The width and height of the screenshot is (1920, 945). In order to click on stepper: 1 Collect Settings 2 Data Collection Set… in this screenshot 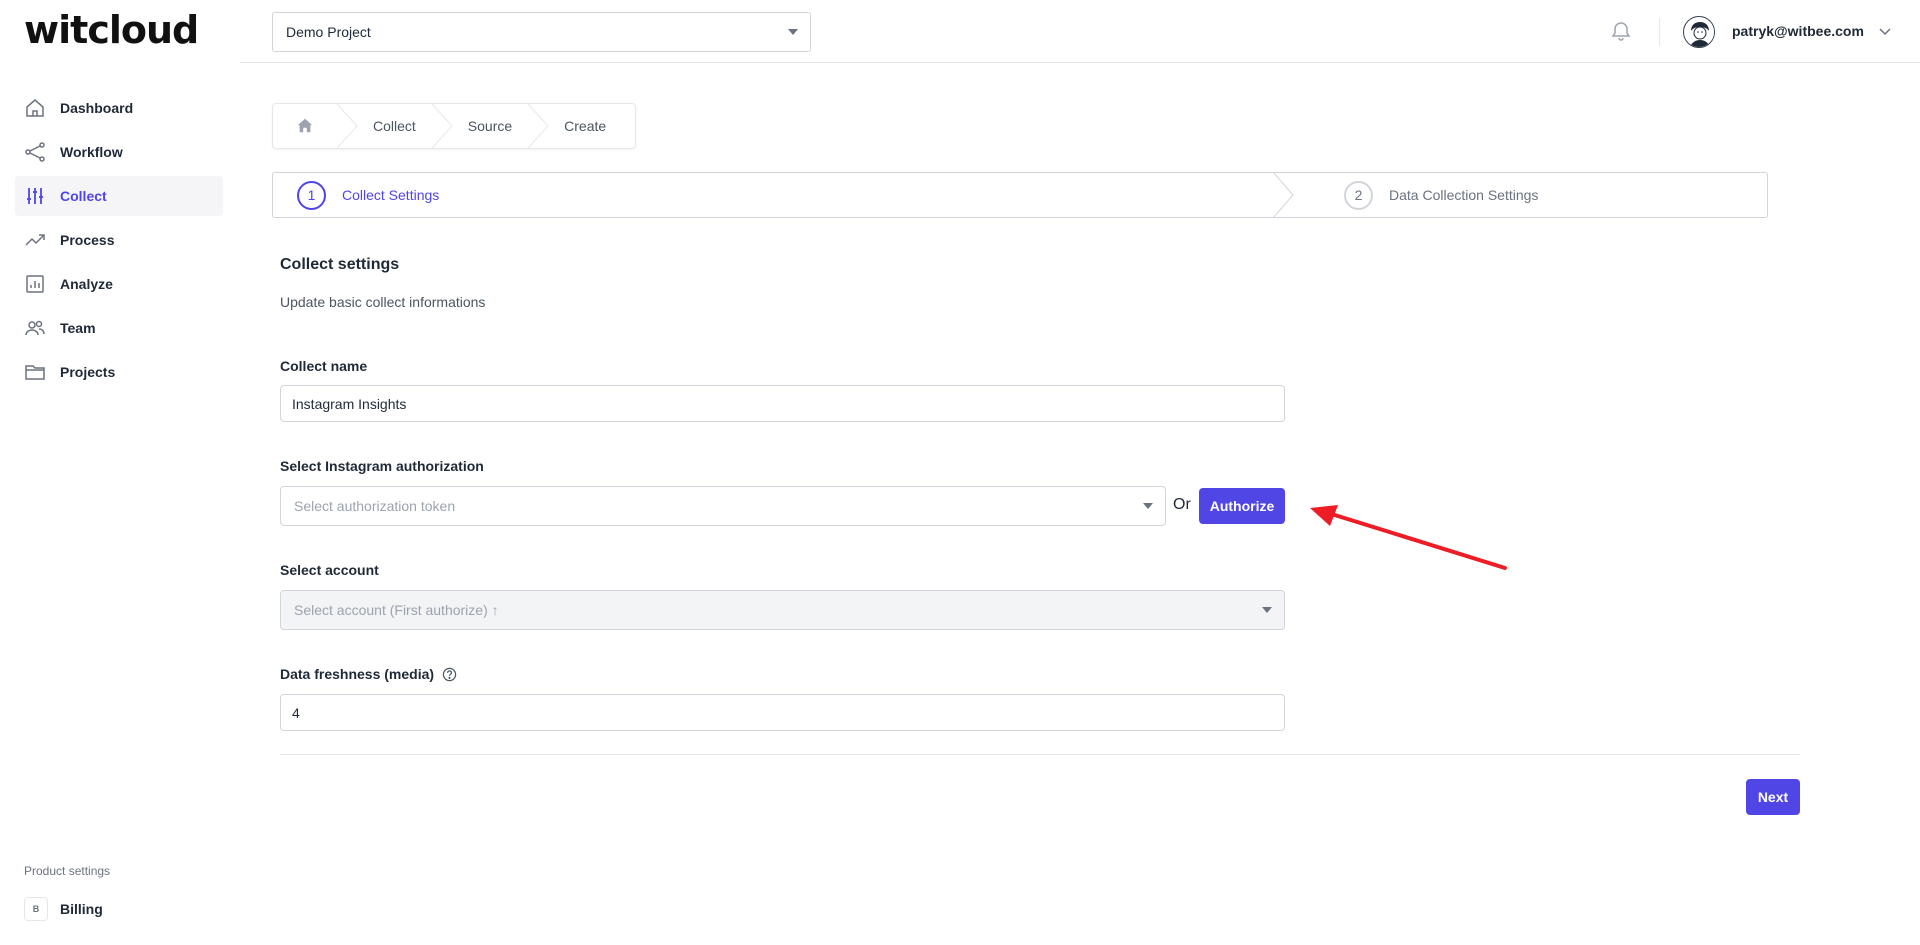, I will do `click(1020, 195)`.